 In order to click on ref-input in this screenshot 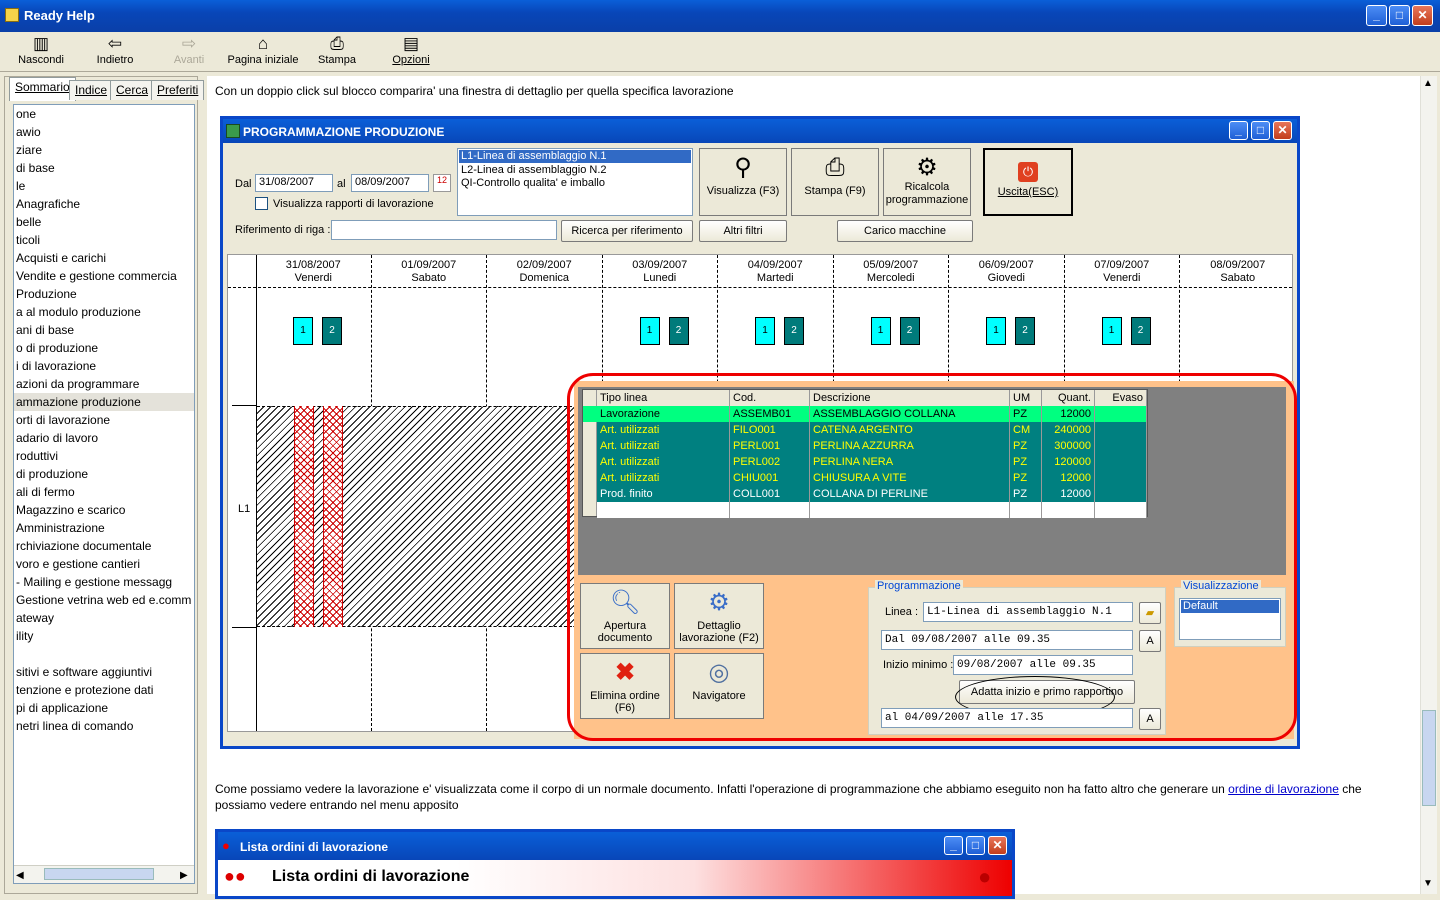, I will do `click(444, 230)`.